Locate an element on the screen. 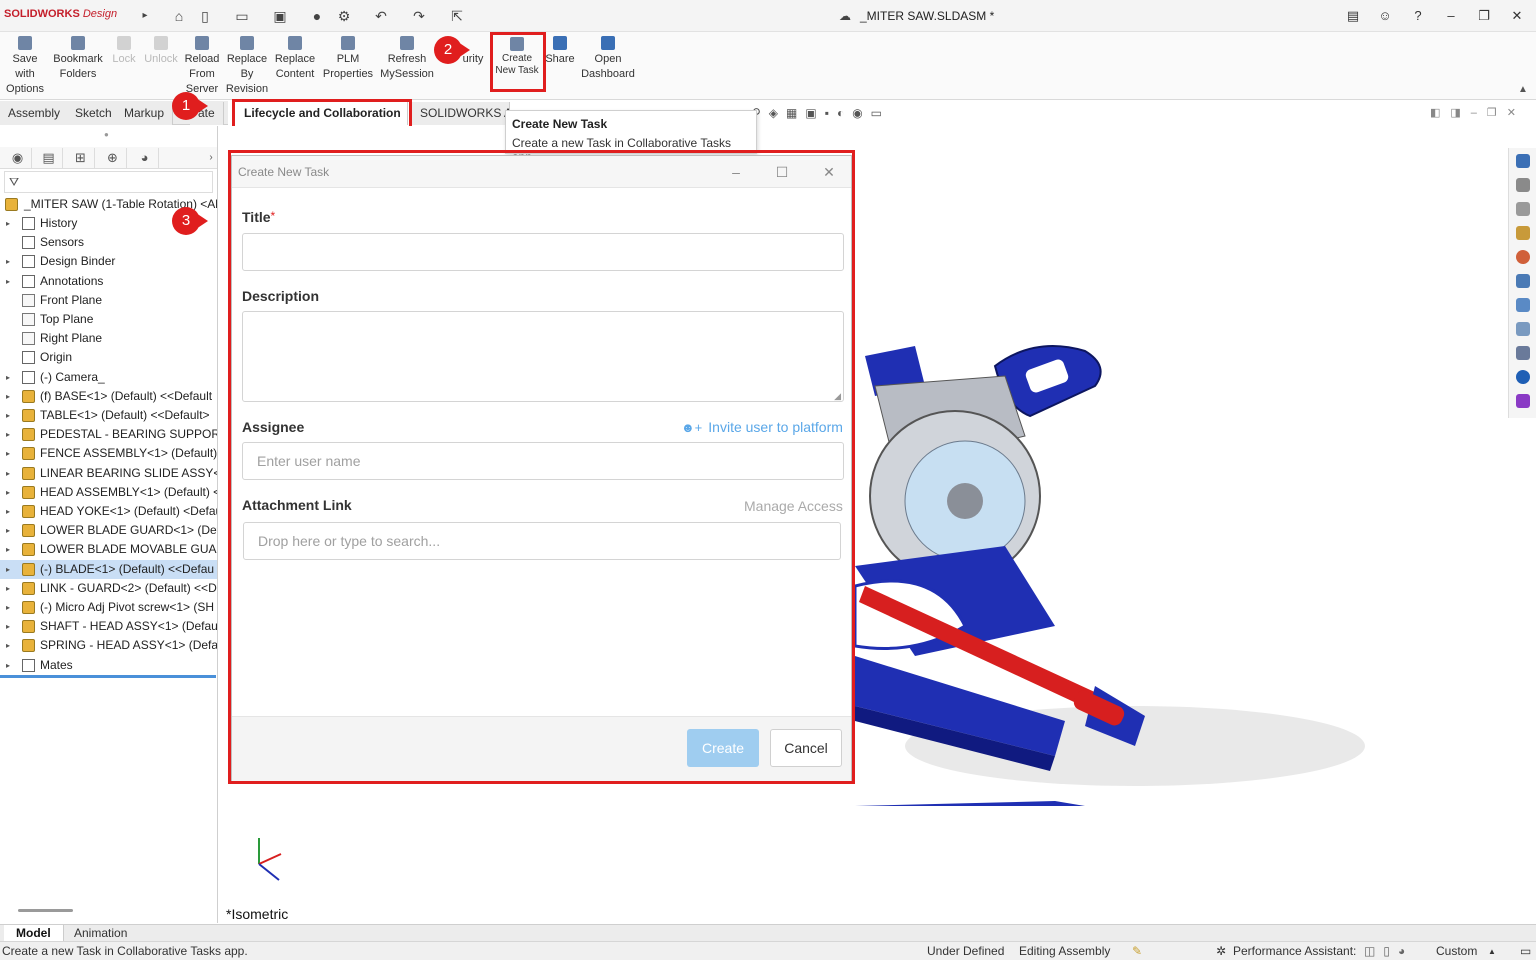 The width and height of the screenshot is (1536, 961). refresh-mysession-button: Refresh MySession is located at coordinates (407, 59).